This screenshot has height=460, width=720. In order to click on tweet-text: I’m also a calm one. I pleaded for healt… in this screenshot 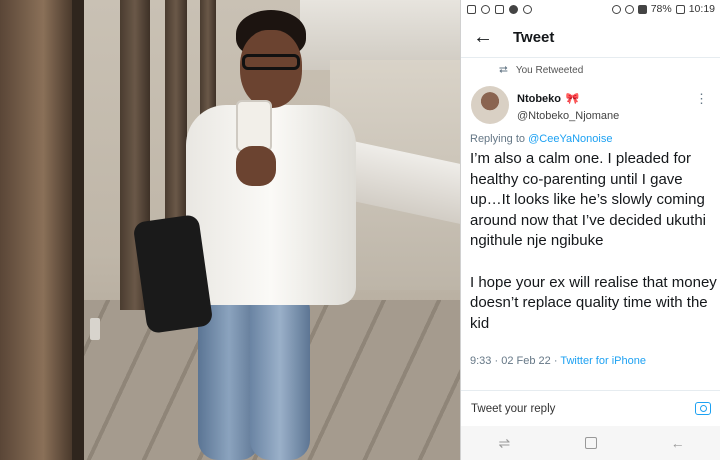, I will do `click(593, 241)`.